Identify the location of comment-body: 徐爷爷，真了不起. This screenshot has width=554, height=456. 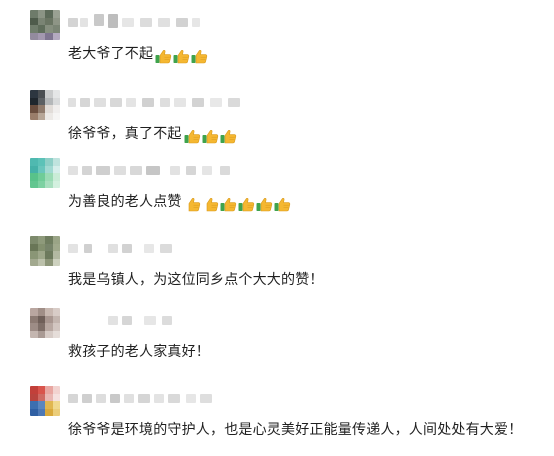
(125, 134).